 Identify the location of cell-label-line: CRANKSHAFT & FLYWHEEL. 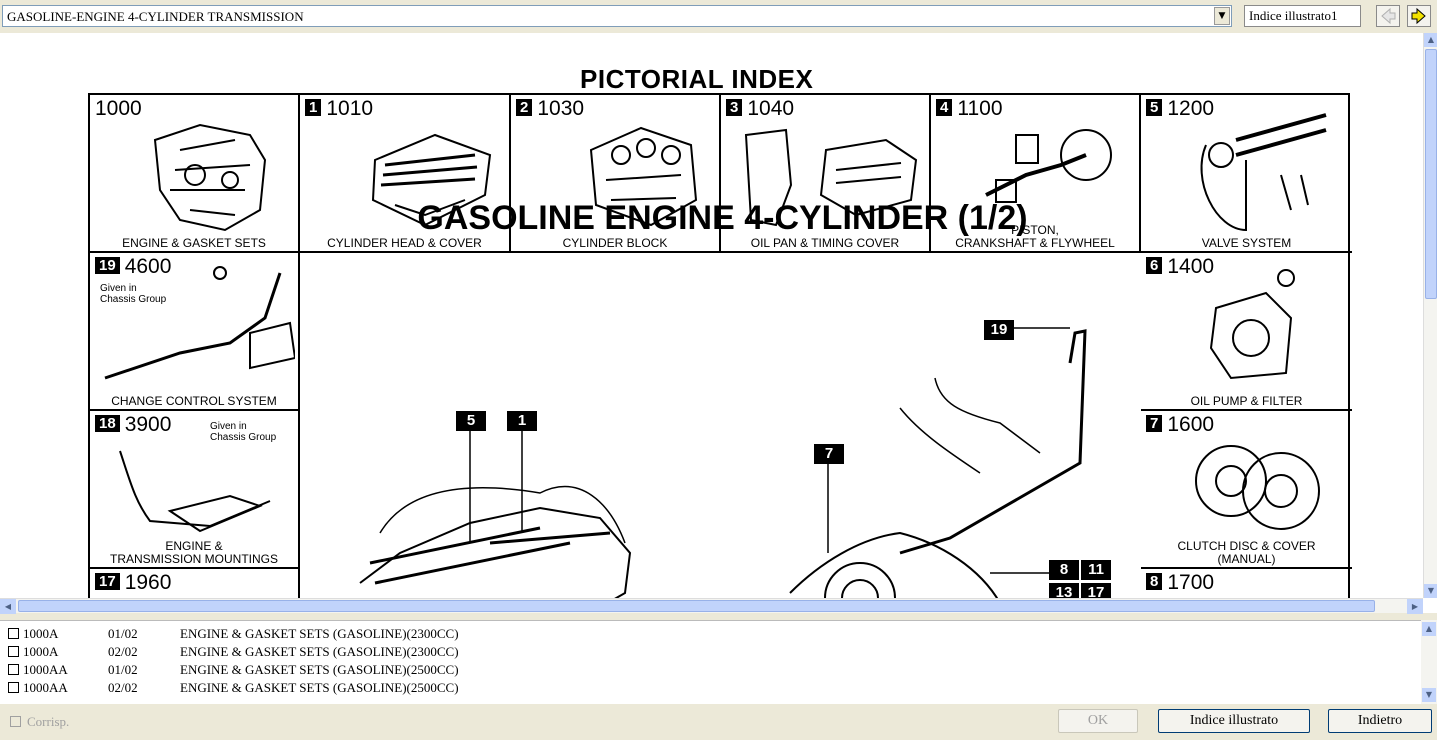
(1035, 243).